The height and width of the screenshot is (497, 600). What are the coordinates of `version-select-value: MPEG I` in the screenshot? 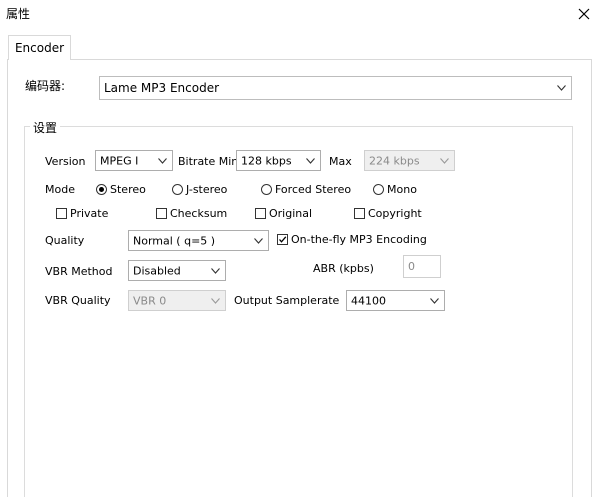 It's located at (119, 160).